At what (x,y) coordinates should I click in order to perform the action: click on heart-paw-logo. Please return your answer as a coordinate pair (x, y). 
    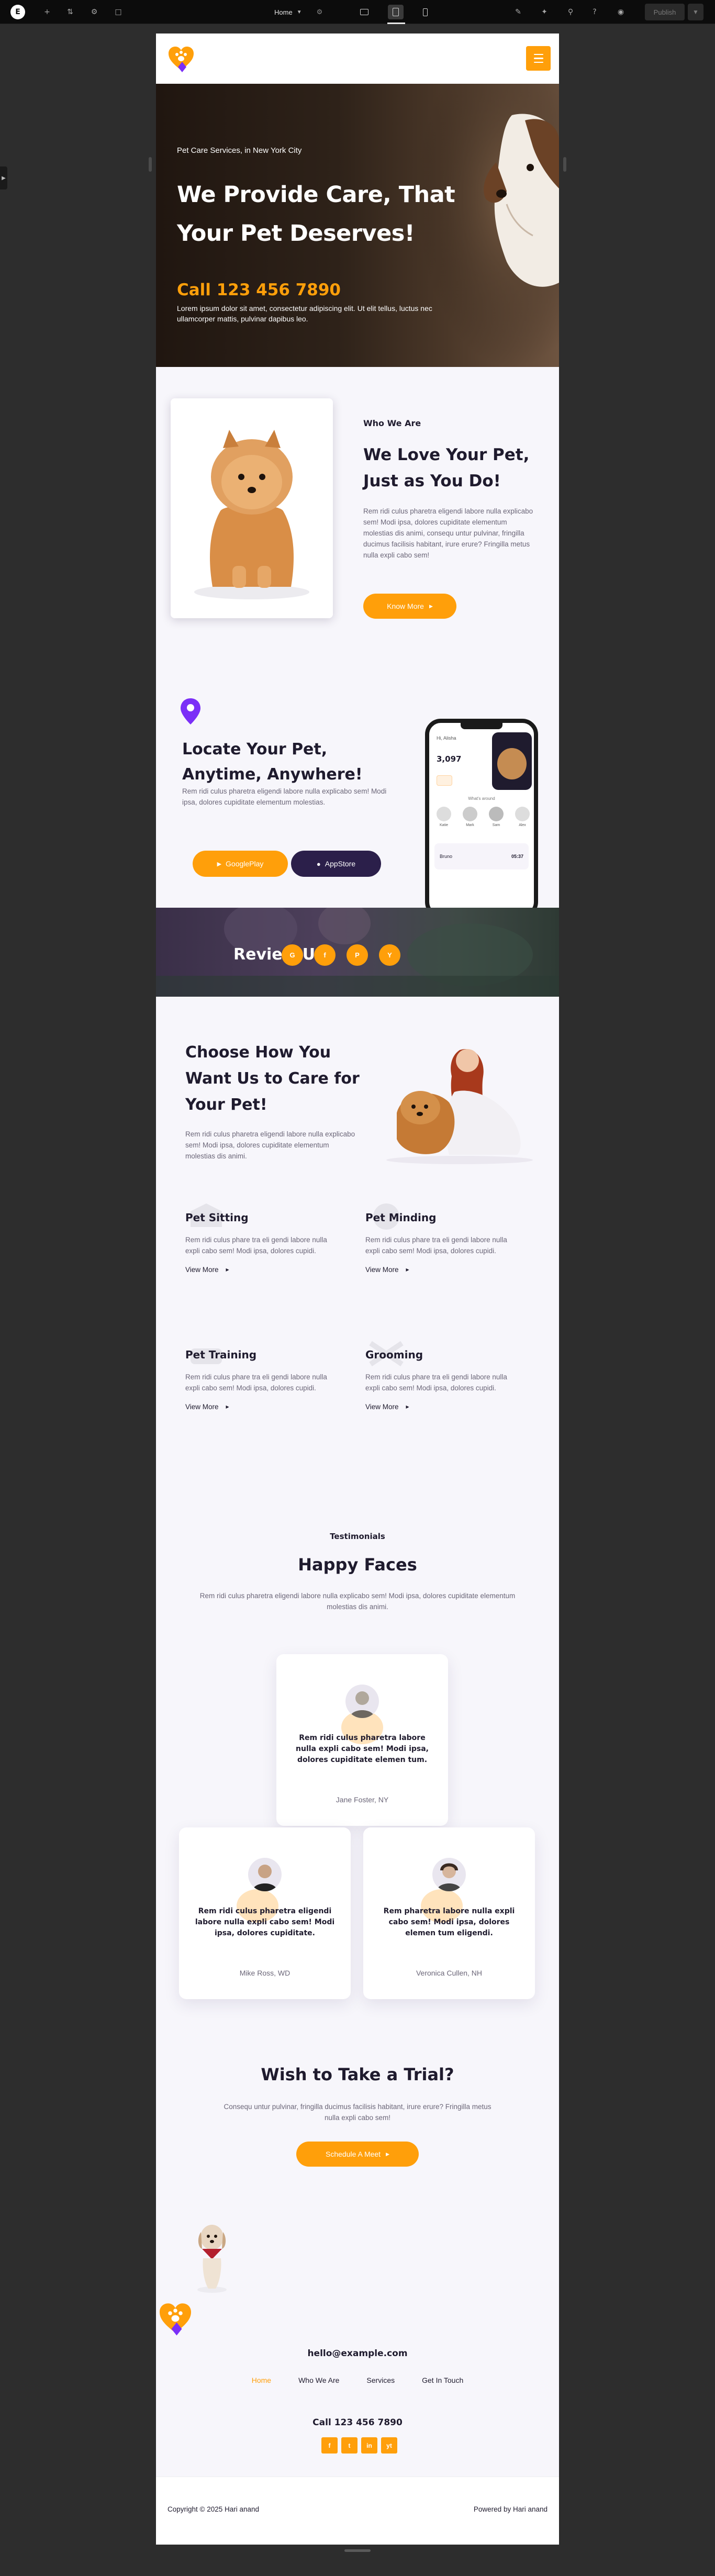
    Looking at the image, I should click on (181, 58).